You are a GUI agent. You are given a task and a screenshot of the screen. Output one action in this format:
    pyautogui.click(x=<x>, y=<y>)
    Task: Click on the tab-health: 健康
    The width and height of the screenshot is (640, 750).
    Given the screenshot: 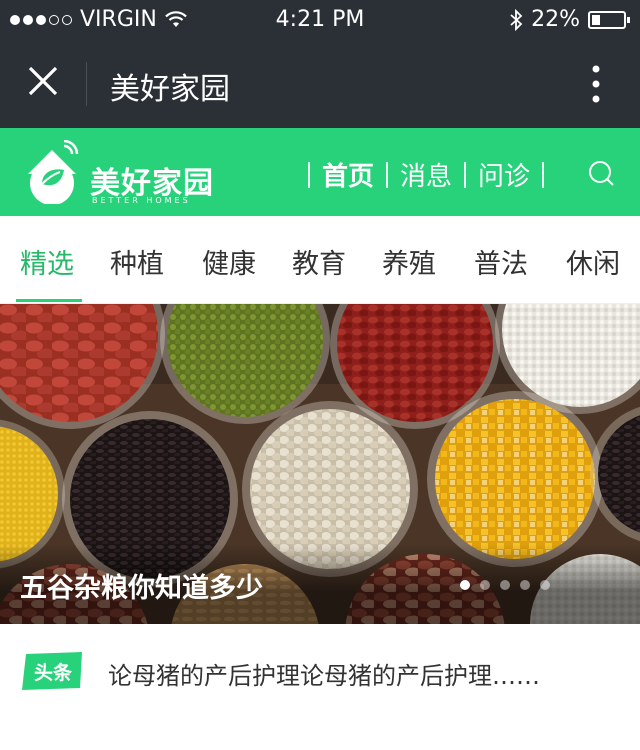 What is the action you would take?
    pyautogui.click(x=229, y=261)
    